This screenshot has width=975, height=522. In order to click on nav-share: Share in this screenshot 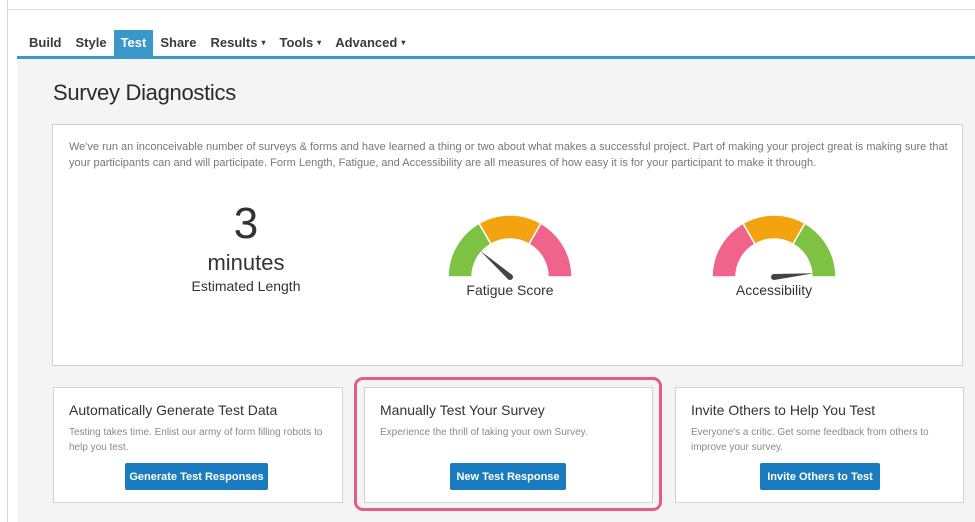, I will do `click(178, 43)`.